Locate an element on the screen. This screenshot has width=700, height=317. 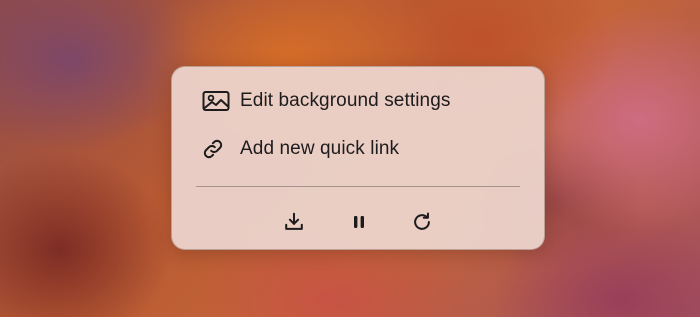
pause-icon is located at coordinates (359, 222).